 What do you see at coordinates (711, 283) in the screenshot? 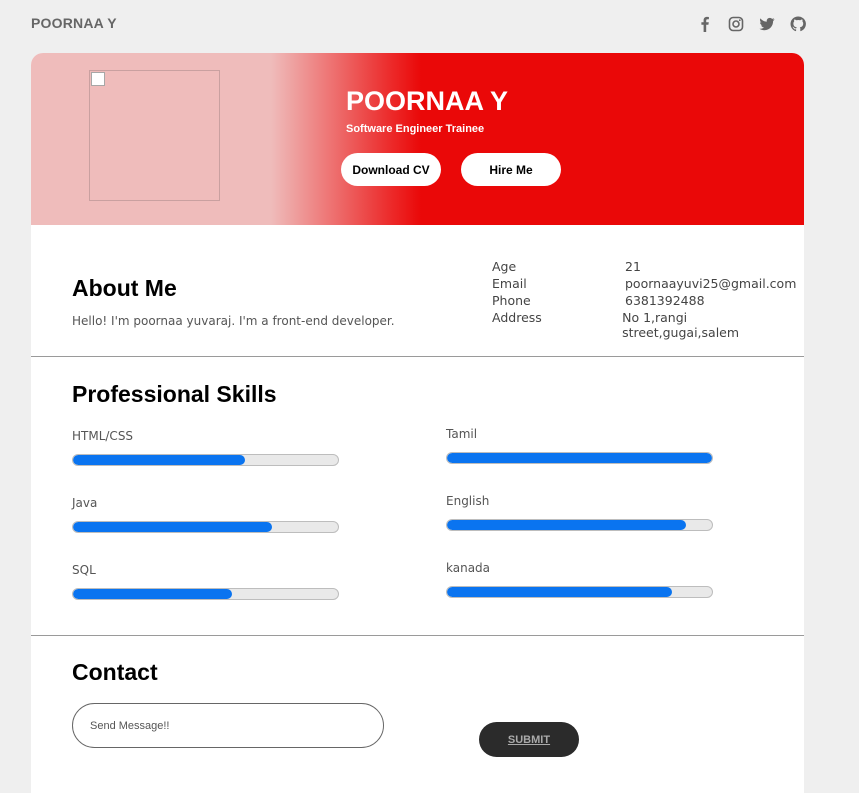
I see `info-value: poornaayuvi25@gmail.com` at bounding box center [711, 283].